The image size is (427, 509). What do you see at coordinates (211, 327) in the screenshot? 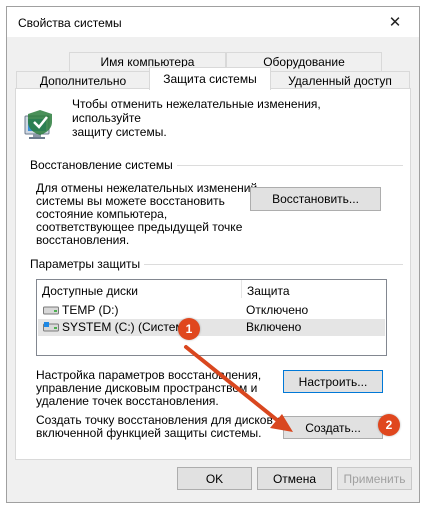
I see `drive-row-system: SYSTEM (C:) (Система) Включено` at bounding box center [211, 327].